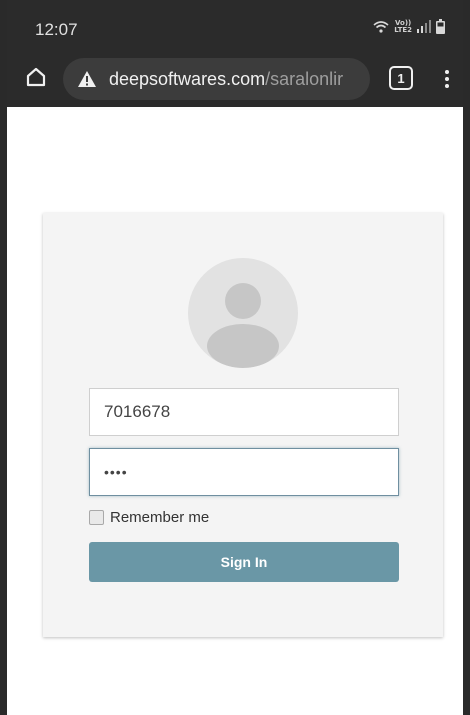 The width and height of the screenshot is (470, 715). I want to click on password-field, so click(244, 472).